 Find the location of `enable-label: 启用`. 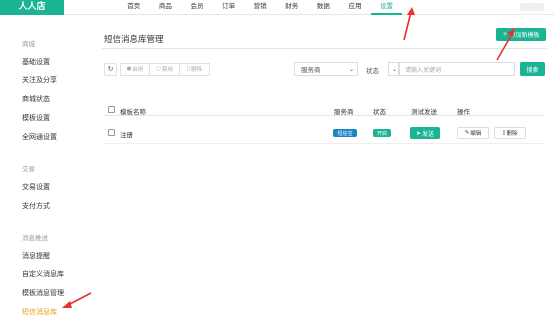

enable-label: 启用 is located at coordinates (138, 70).